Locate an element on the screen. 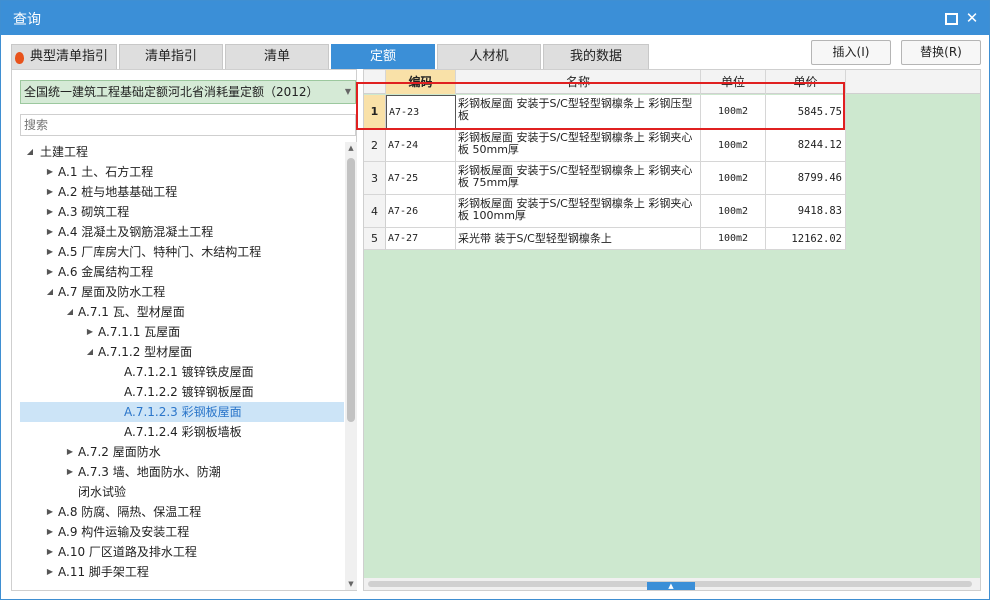 The width and height of the screenshot is (990, 600). price-column-header: 单价 is located at coordinates (806, 82).